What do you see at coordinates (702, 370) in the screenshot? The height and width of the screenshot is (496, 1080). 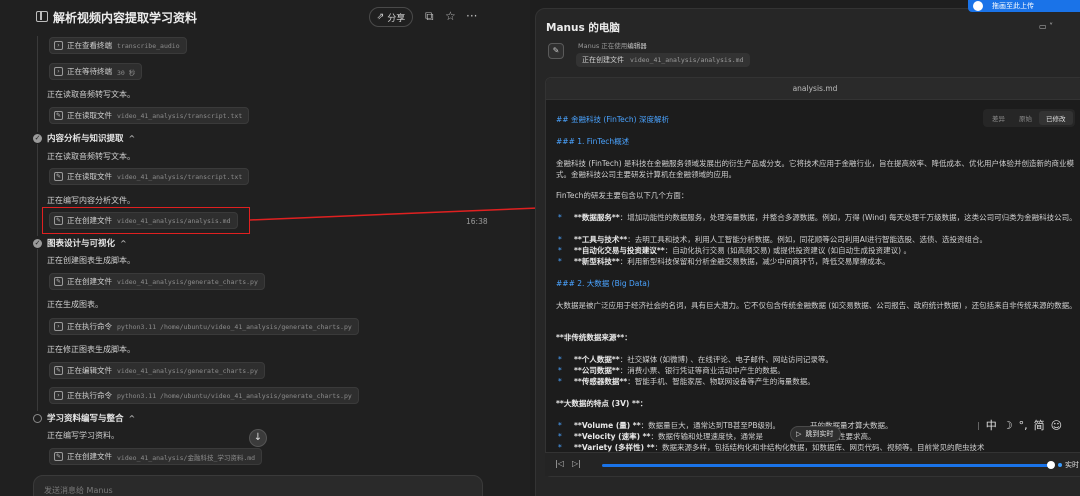 I see `md-text: ：消费小票、银行凭证等商业活动中产生的数据。` at bounding box center [702, 370].